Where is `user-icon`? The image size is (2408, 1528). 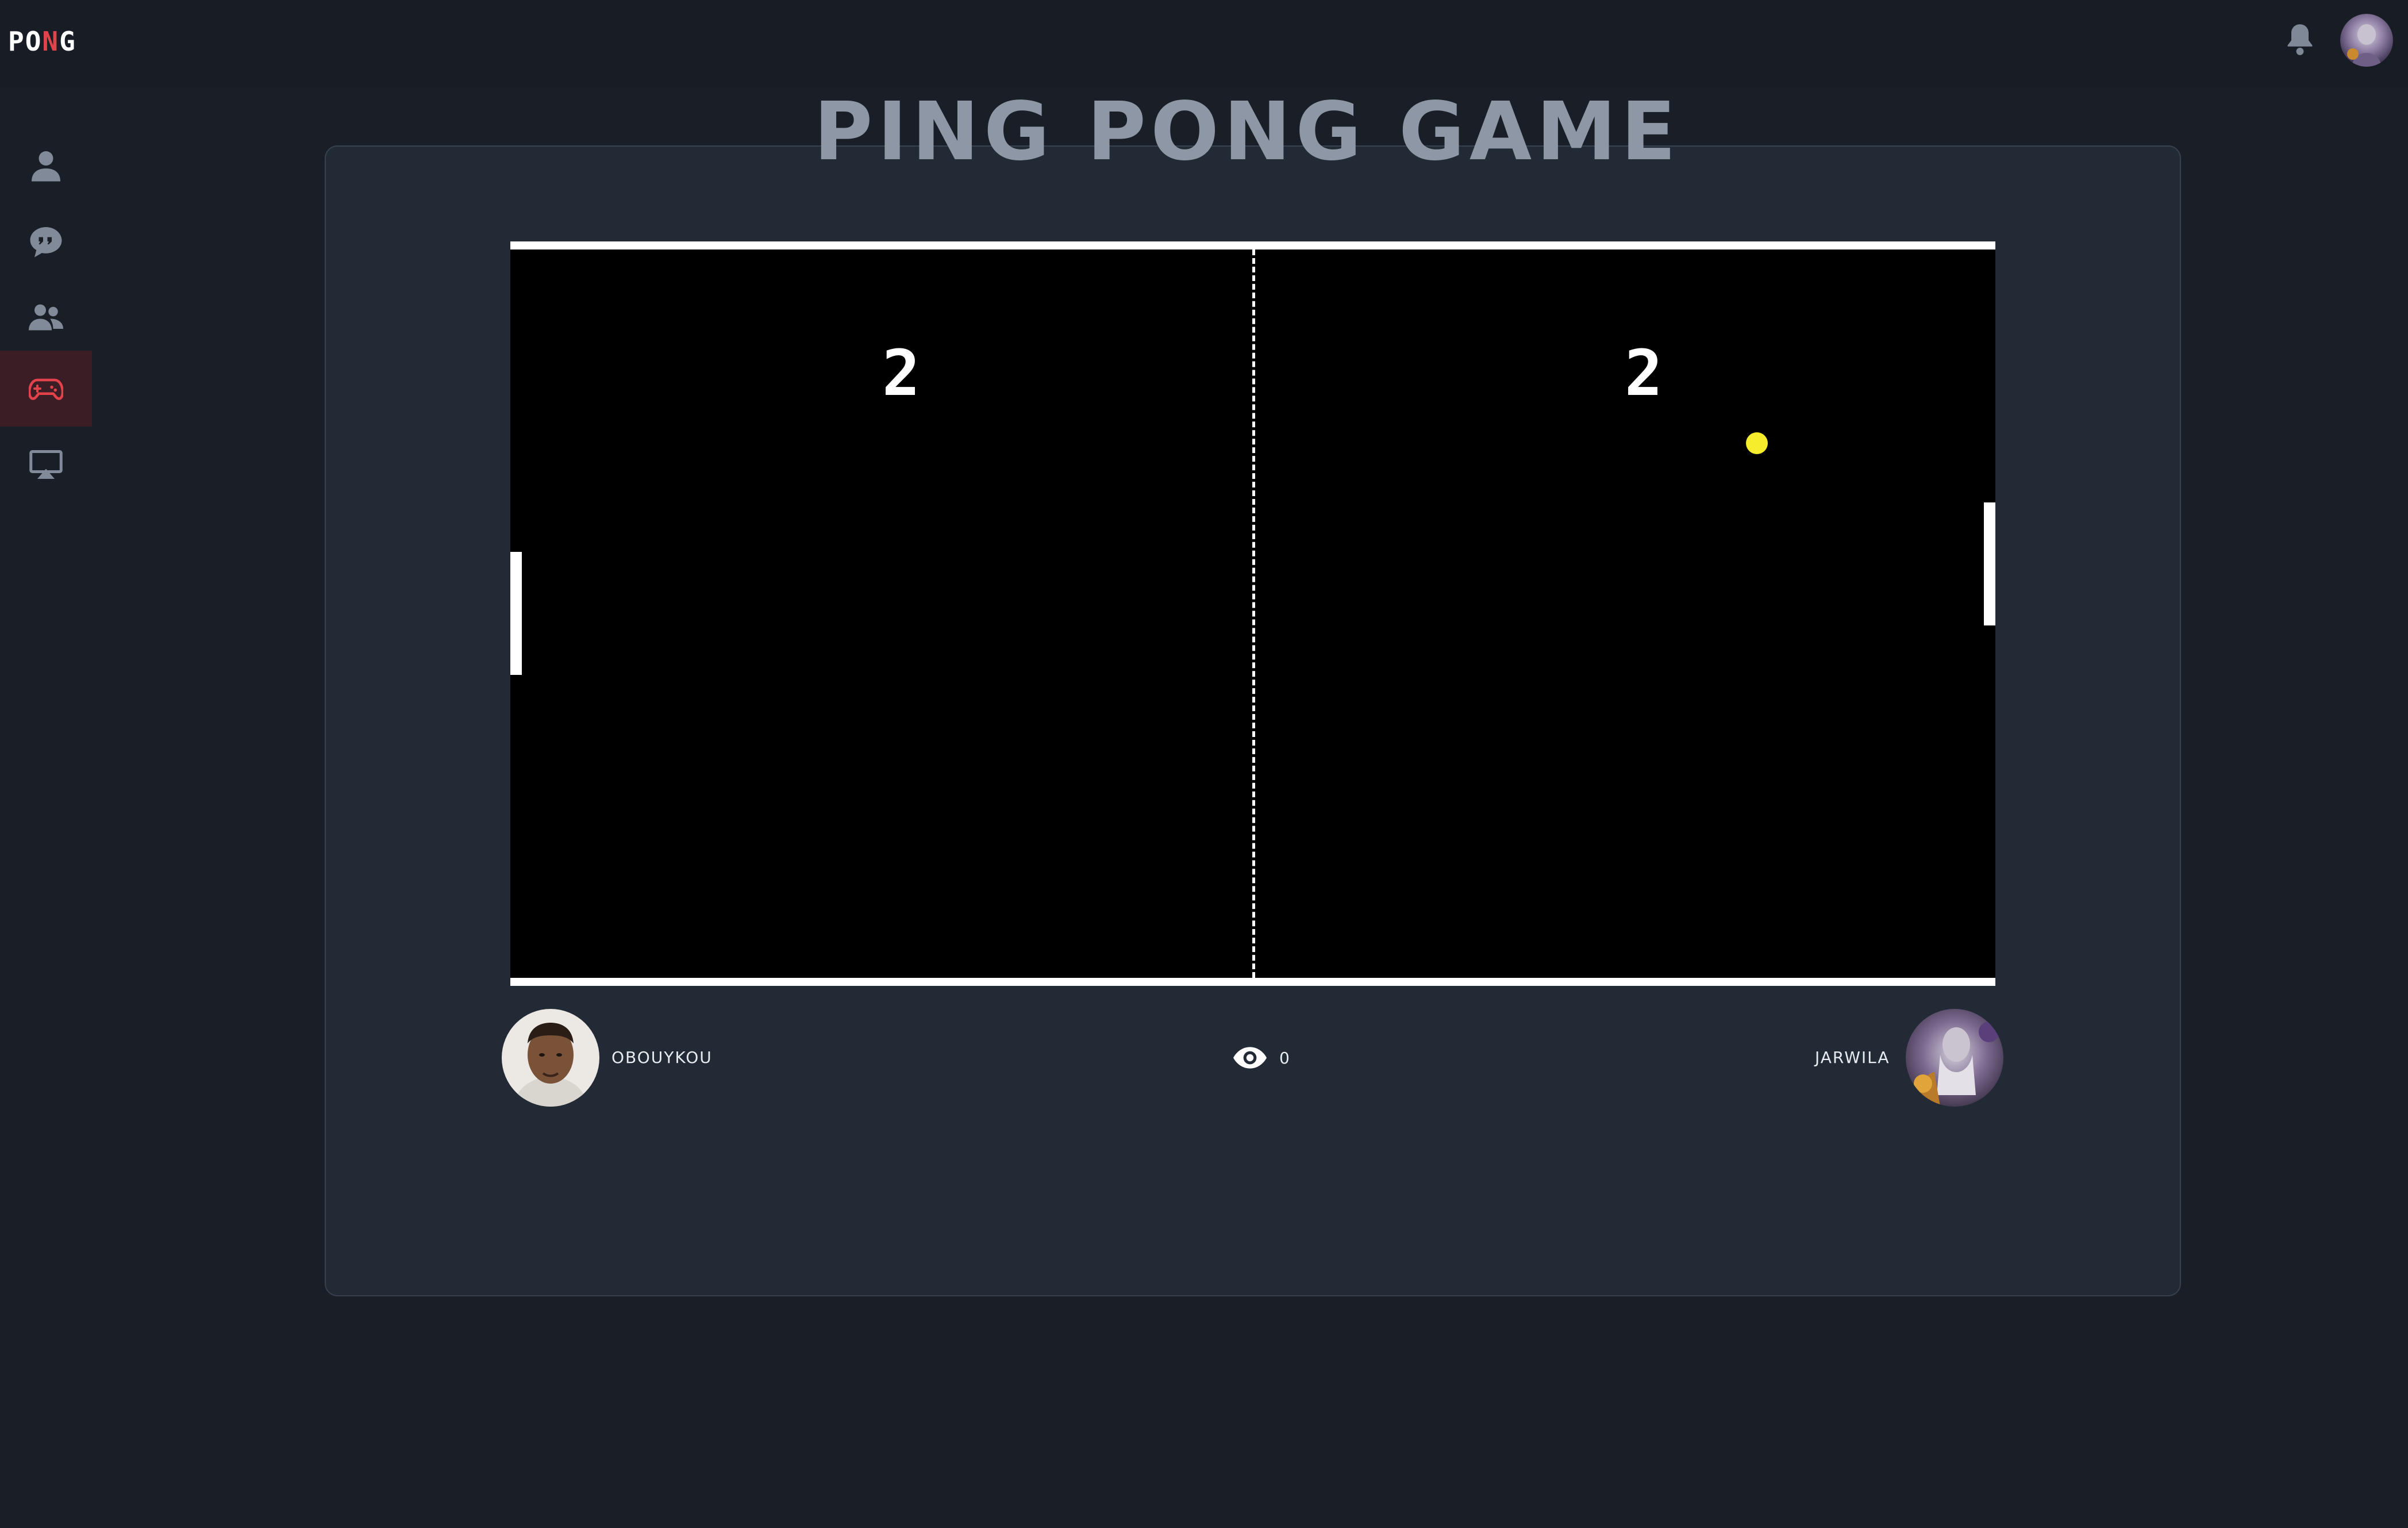
user-icon is located at coordinates (46, 167).